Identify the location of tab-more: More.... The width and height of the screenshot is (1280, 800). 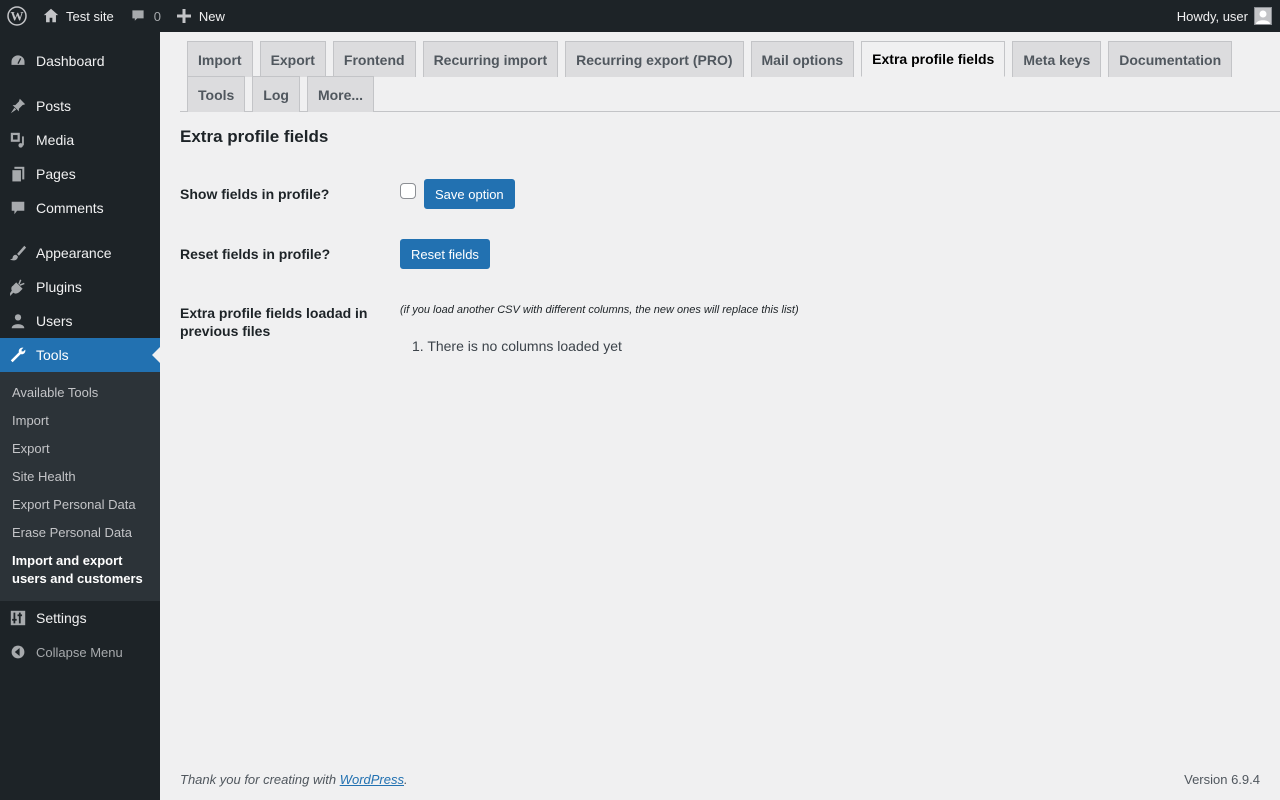
(340, 94).